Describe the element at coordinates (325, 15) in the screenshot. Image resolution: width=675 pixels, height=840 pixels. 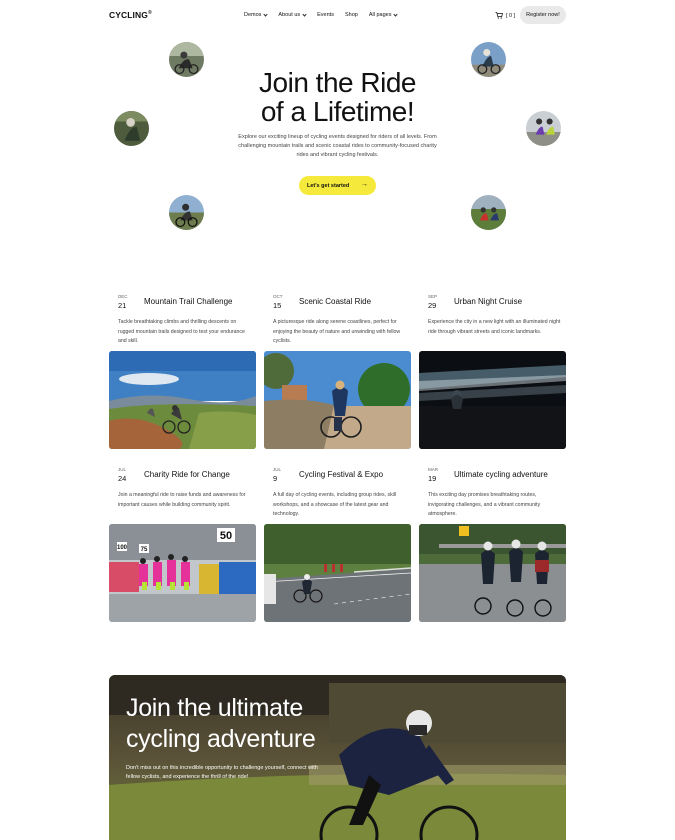
I see `menu-item-events: Events` at that location.